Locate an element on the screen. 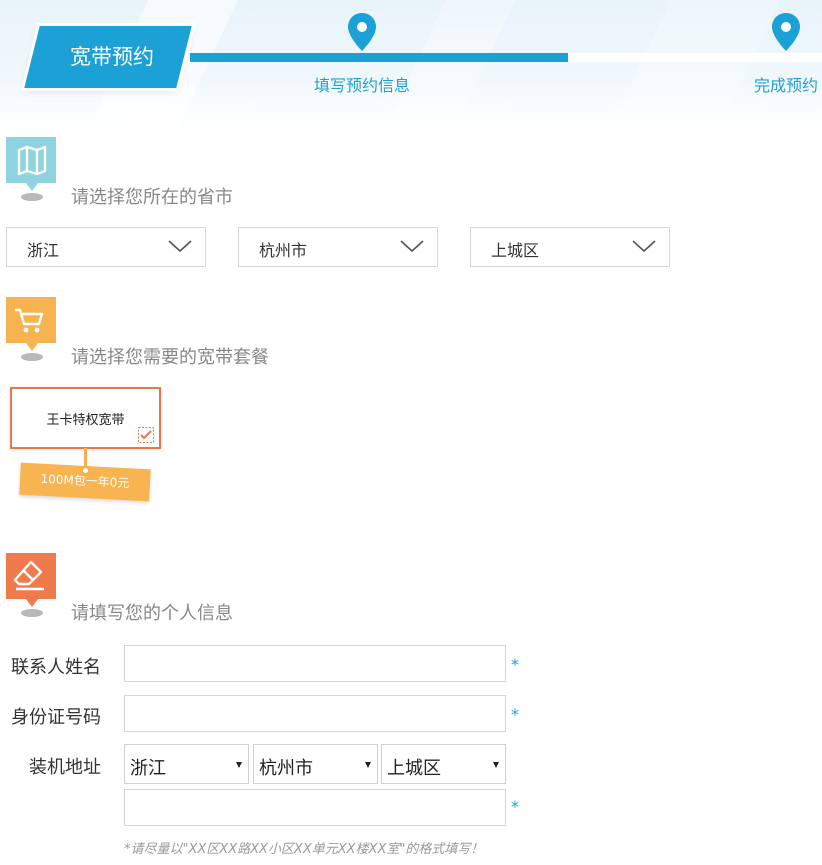 Image resolution: width=822 pixels, height=865 pixels. region-section-title: 请选择您所在的省市 is located at coordinates (152, 197).